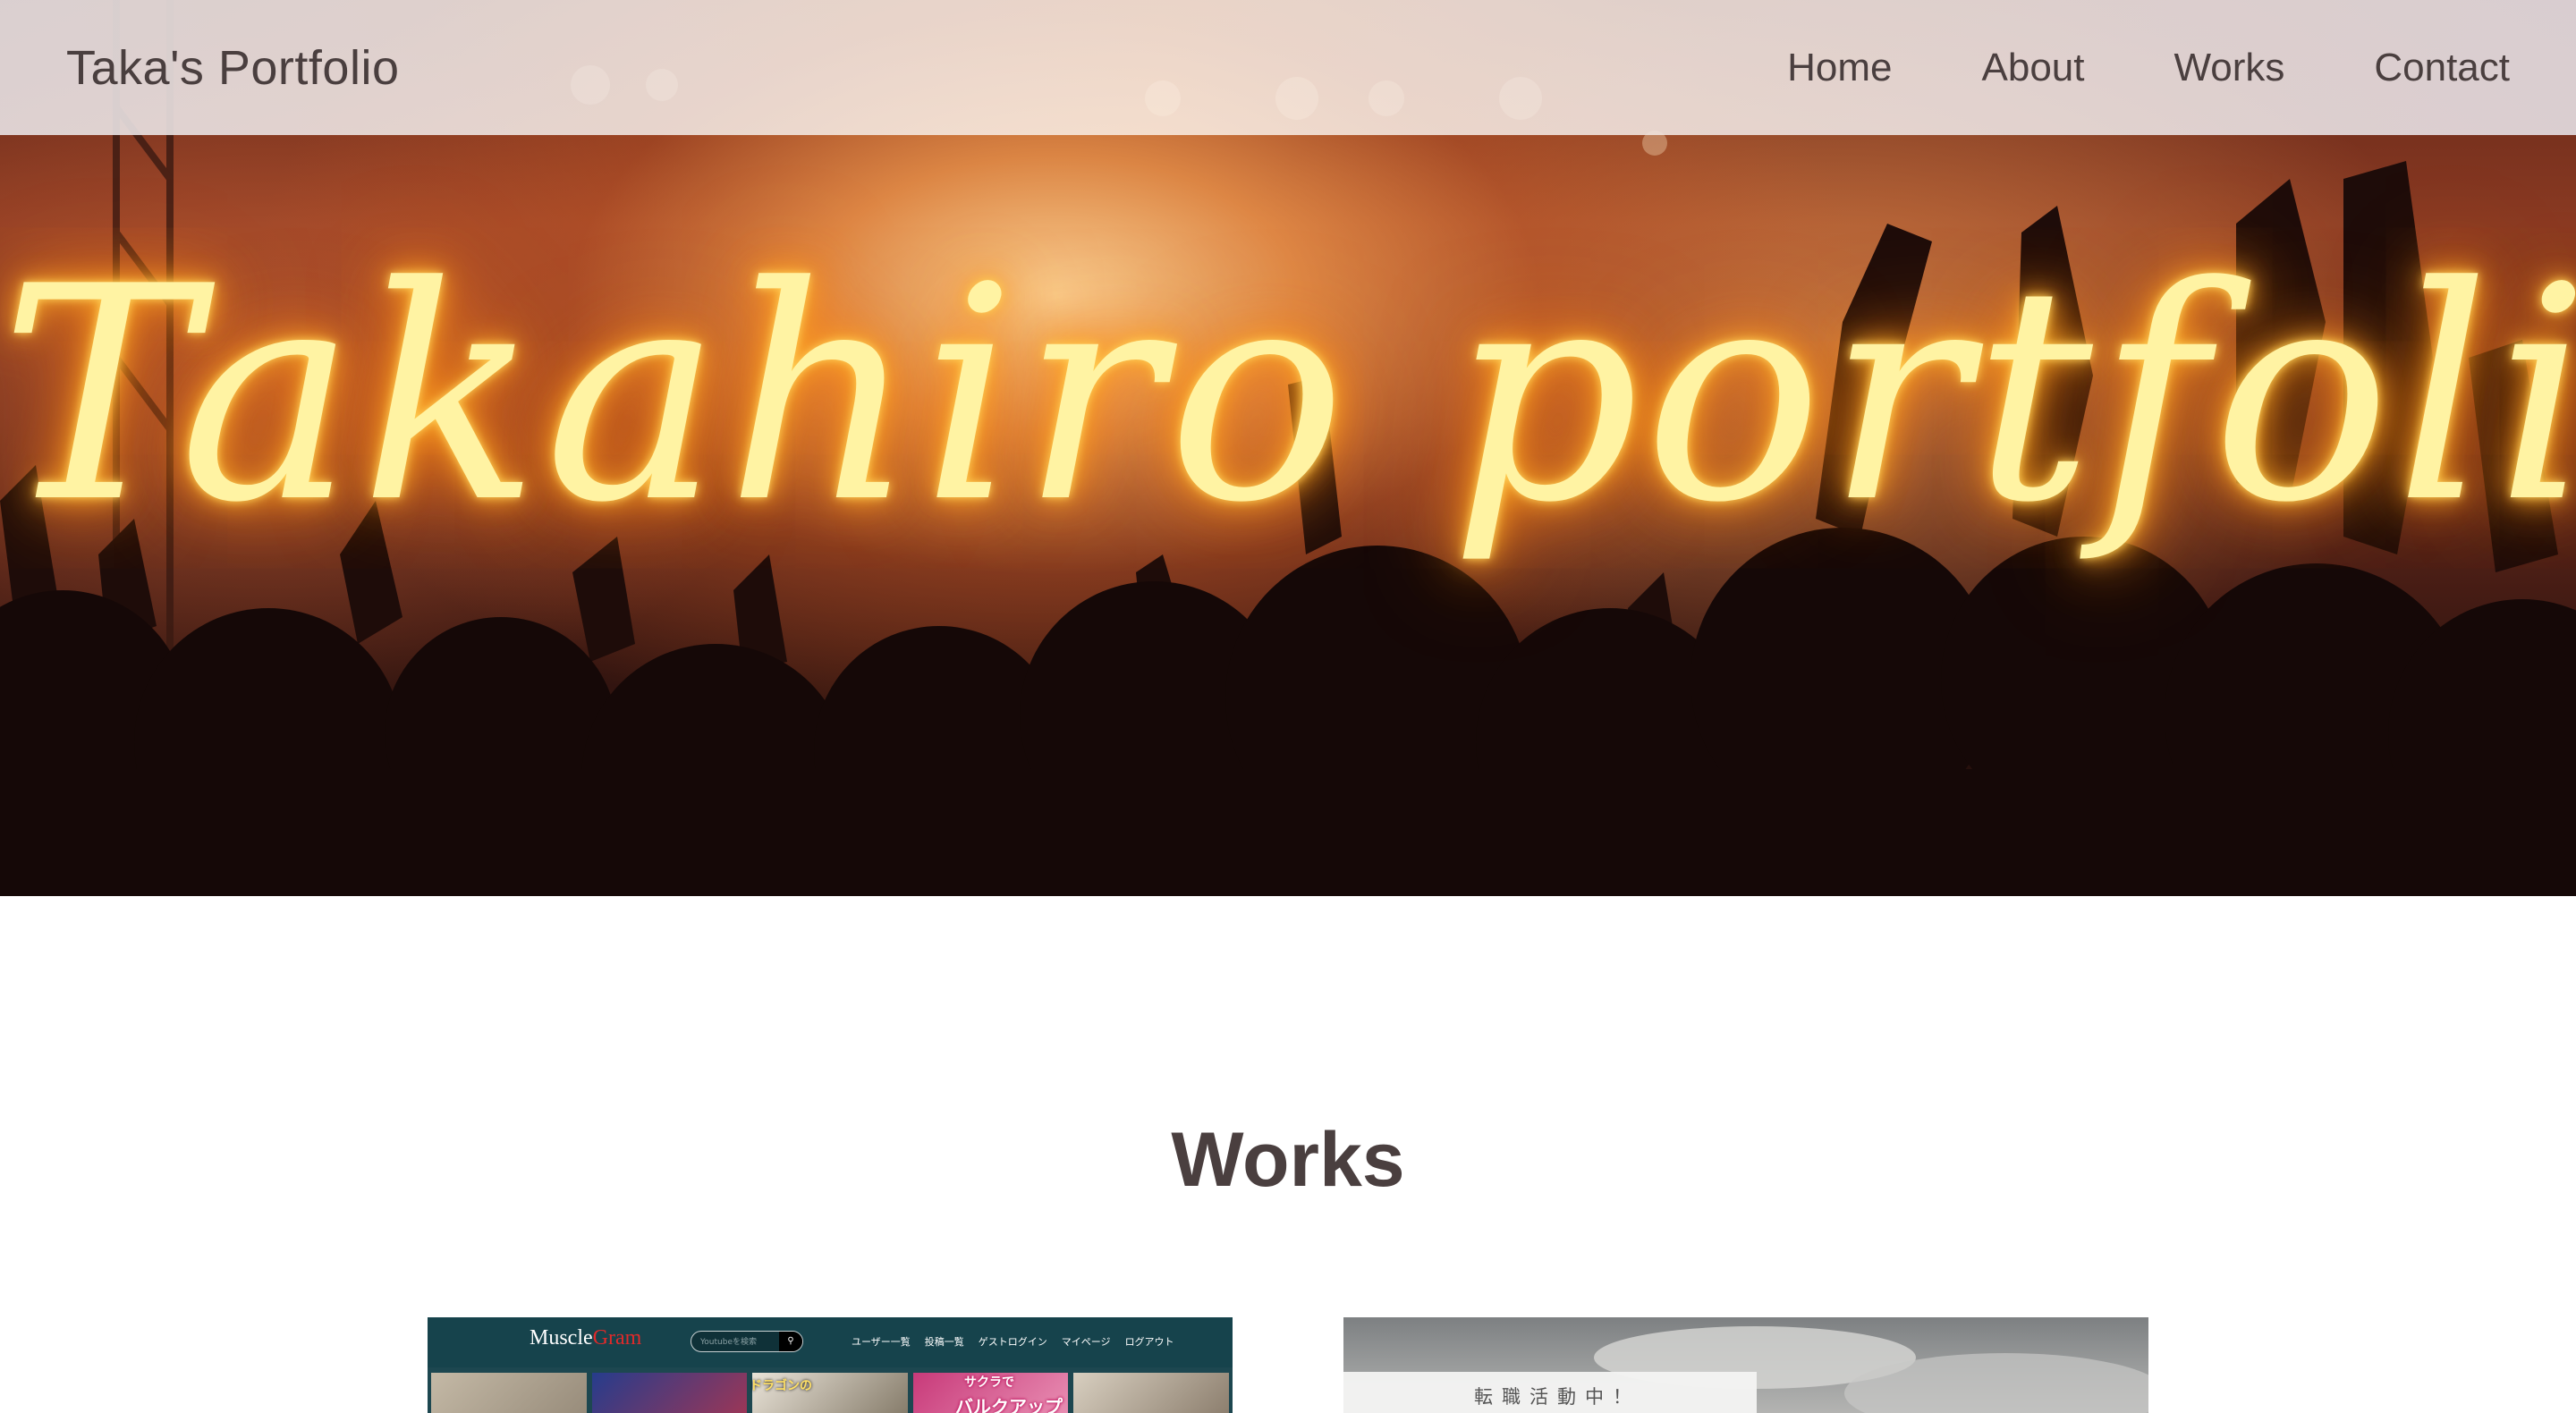 The height and width of the screenshot is (1413, 2576). I want to click on nav-links: Home About Works Contact, so click(2104, 68).